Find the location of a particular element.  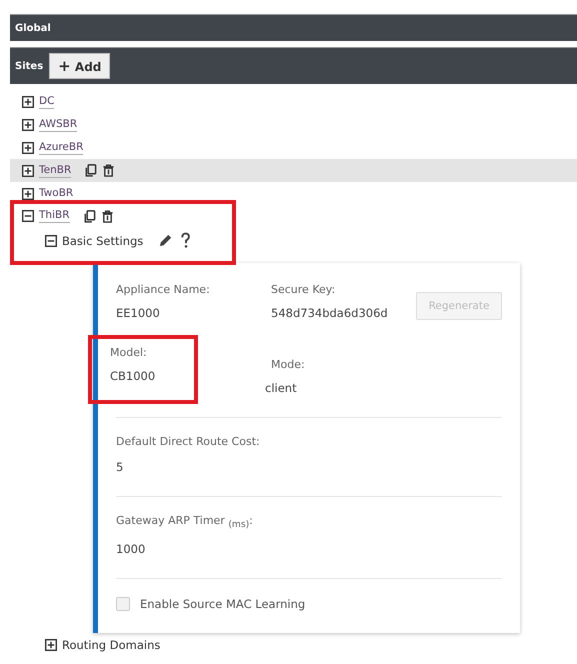

field-value: EE1000 is located at coordinates (138, 313).